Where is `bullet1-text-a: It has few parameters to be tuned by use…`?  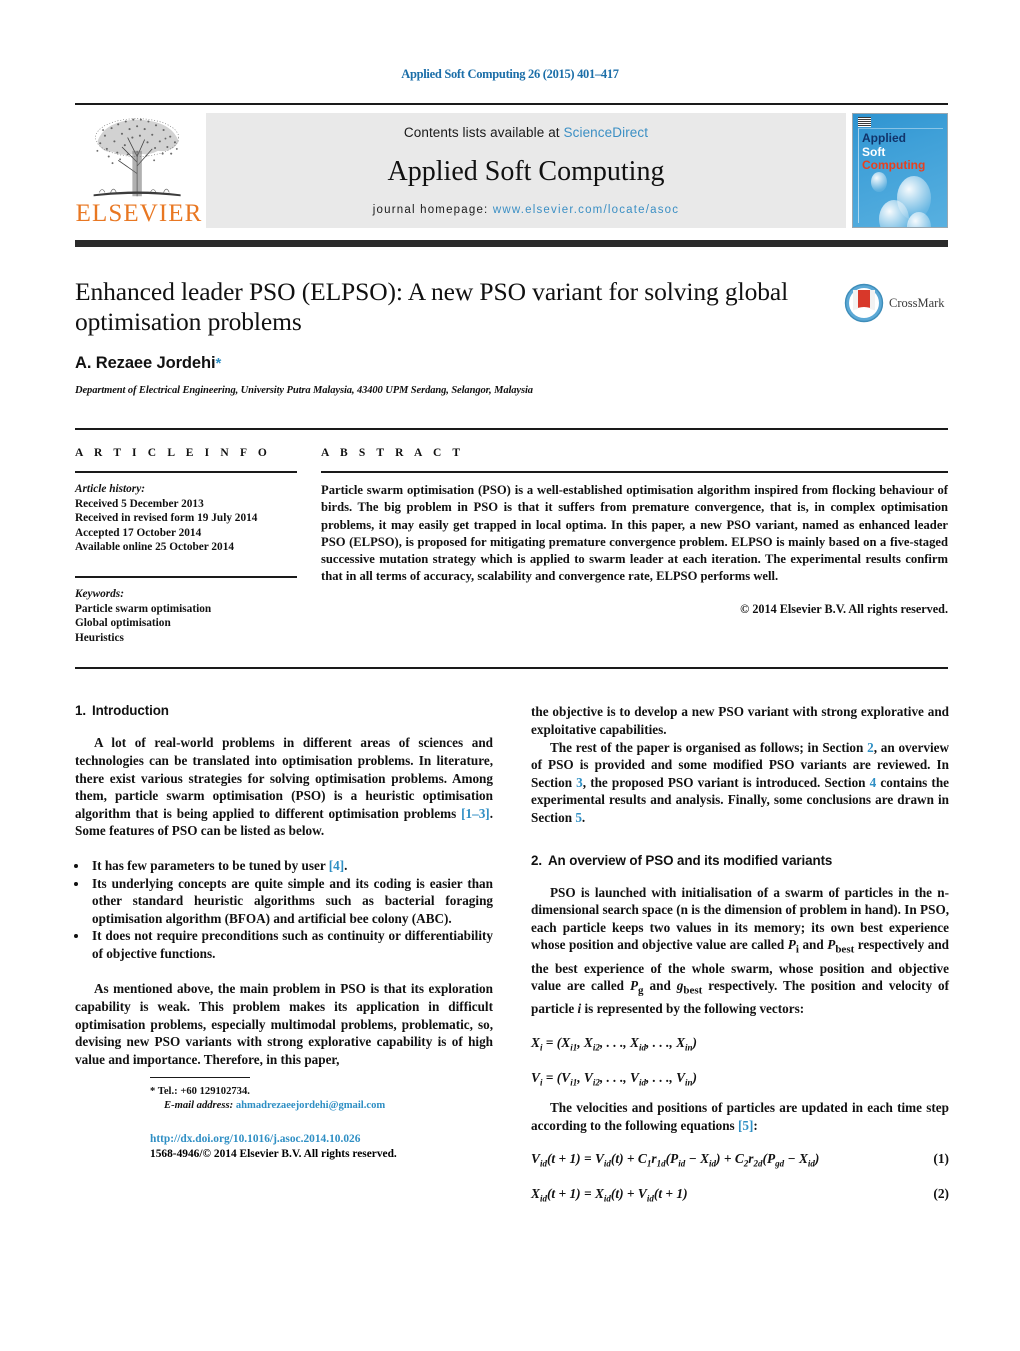
bullet1-text-a: It has few parameters to be tuned by use… is located at coordinates (210, 865).